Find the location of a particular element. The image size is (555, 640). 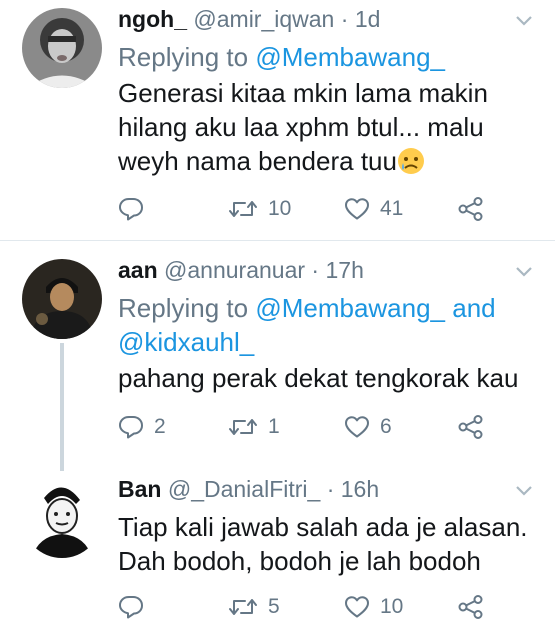

text-line: Tiap kali jawab salah ada je alasan. is located at coordinates (323, 527).